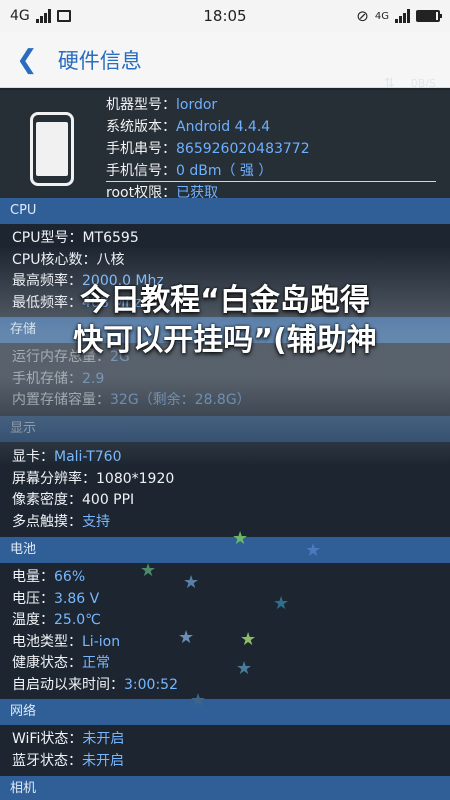 The image size is (450, 800). I want to click on info-key: 多点触摸：, so click(47, 521).